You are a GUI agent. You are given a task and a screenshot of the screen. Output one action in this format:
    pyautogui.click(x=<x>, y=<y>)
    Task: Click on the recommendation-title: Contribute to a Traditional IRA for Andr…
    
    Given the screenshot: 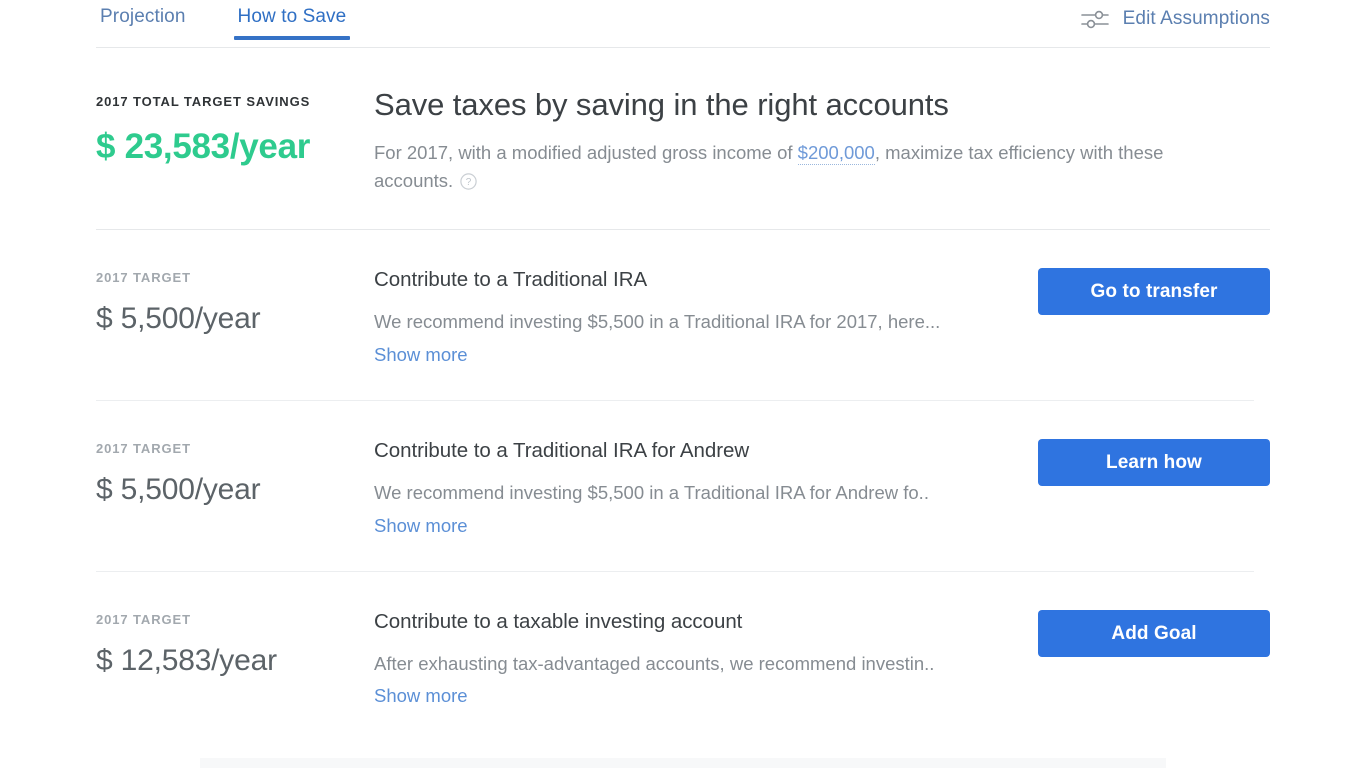 What is the action you would take?
    pyautogui.click(x=562, y=450)
    